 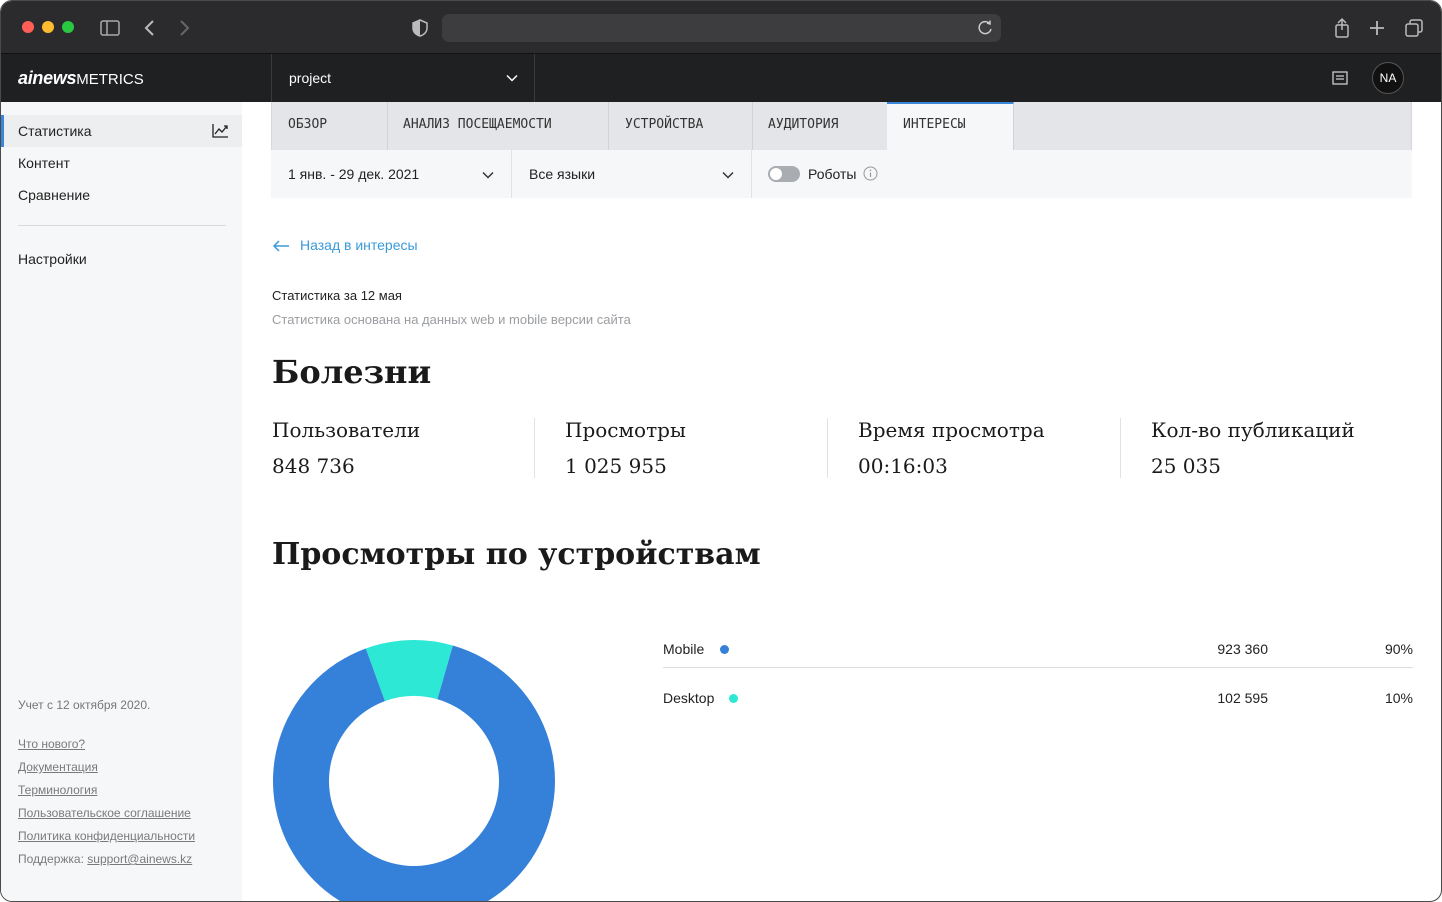 What do you see at coordinates (280, 246) in the screenshot?
I see `arrow-left-icon` at bounding box center [280, 246].